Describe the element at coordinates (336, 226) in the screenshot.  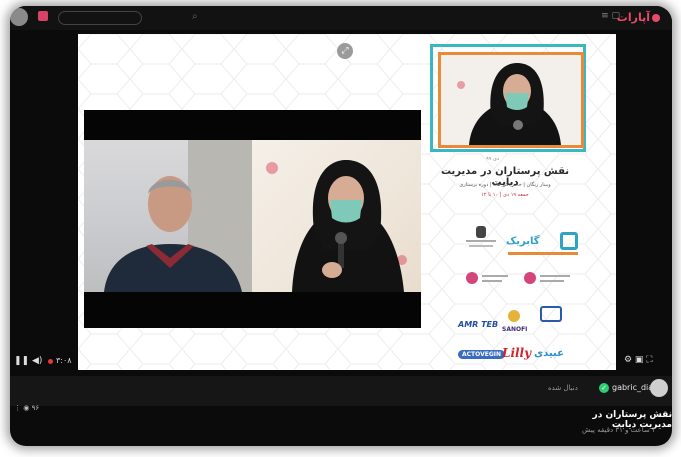
I see `woman-speaker-figure` at that location.